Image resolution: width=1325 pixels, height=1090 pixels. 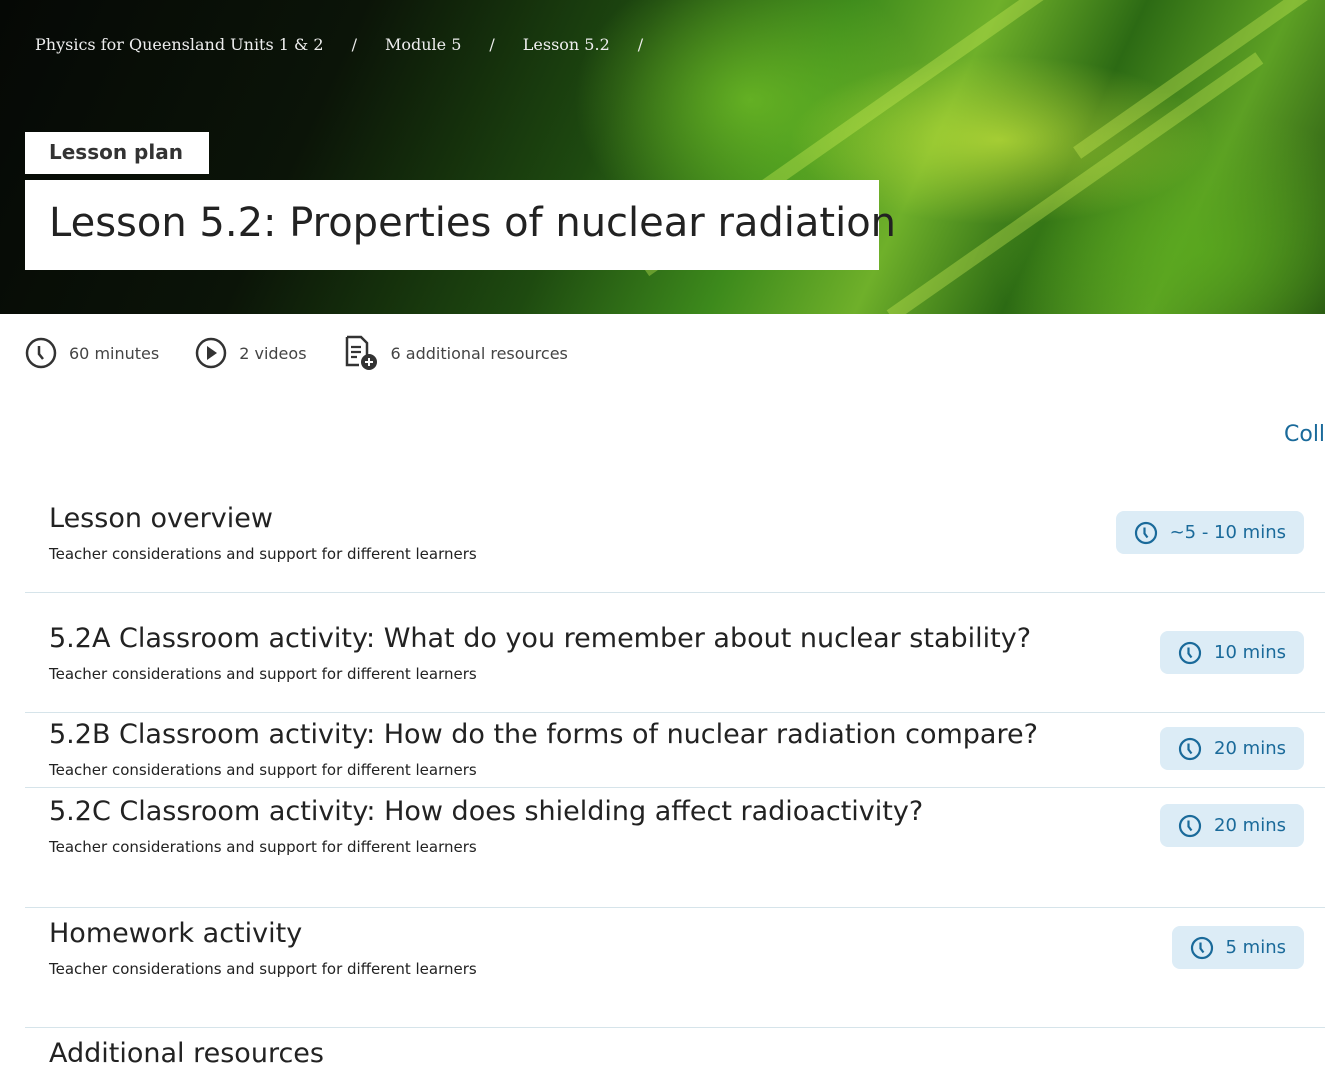 What do you see at coordinates (1250, 652) in the screenshot?
I see `duration-badge-text: 10 mins` at bounding box center [1250, 652].